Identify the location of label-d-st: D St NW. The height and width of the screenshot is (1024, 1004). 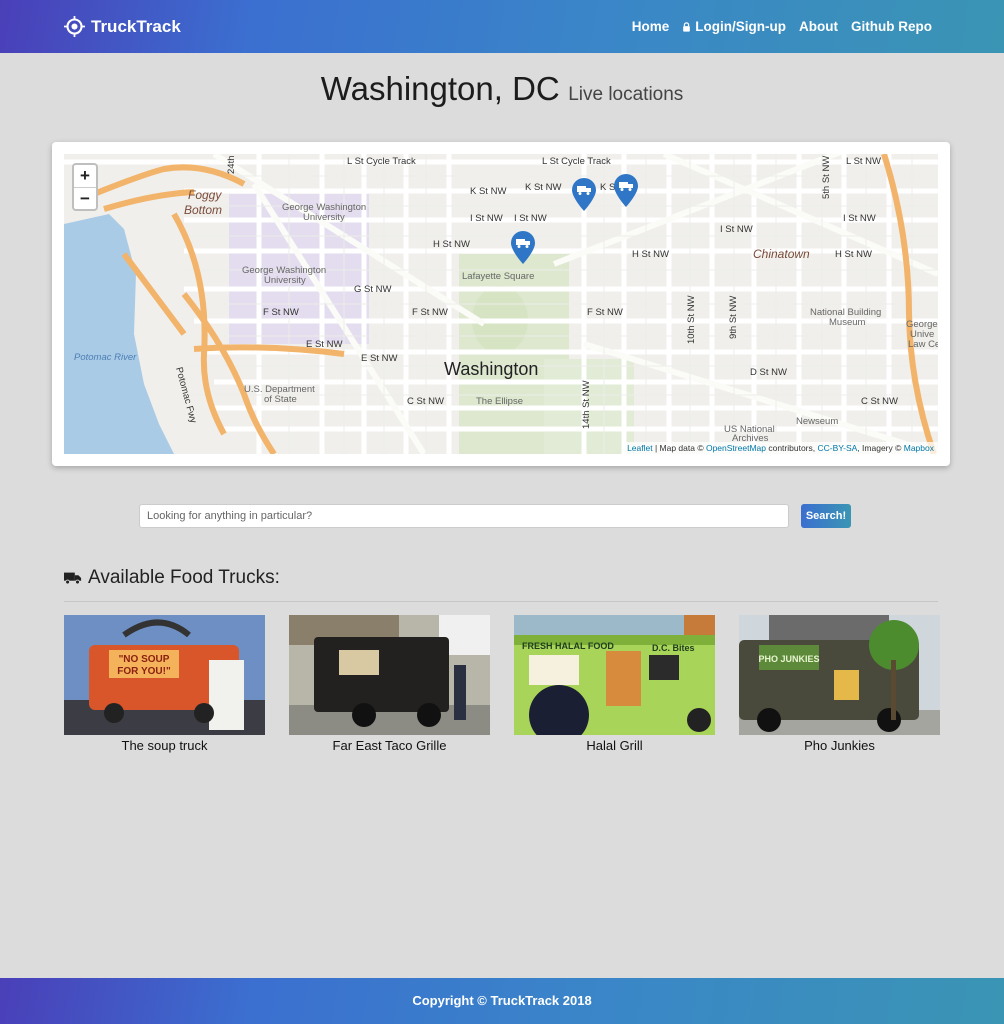
(768, 372).